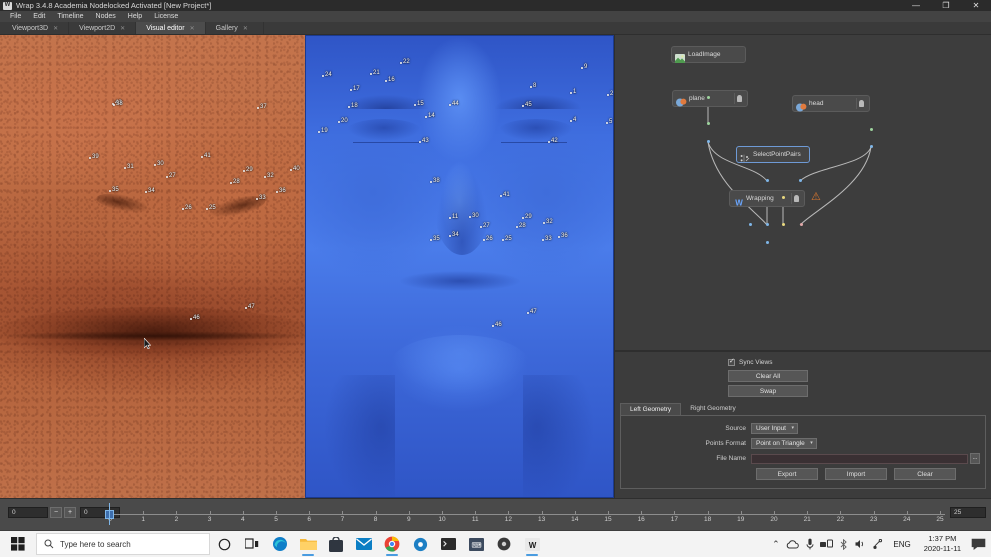 This screenshot has width=991, height=557. I want to click on chevron-up-icon: ⌃, so click(775, 544).